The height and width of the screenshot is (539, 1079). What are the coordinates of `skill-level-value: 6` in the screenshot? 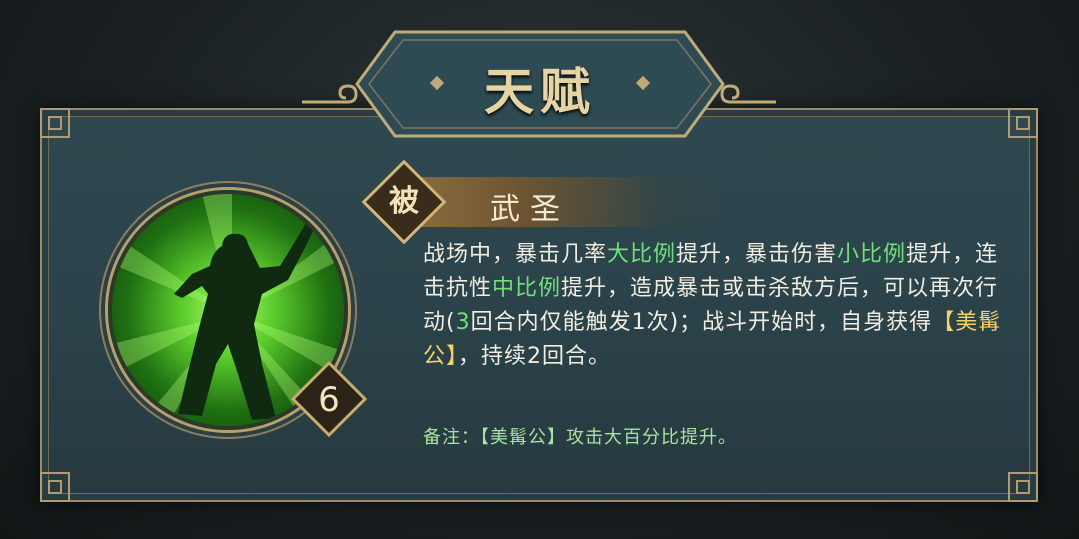 It's located at (329, 400).